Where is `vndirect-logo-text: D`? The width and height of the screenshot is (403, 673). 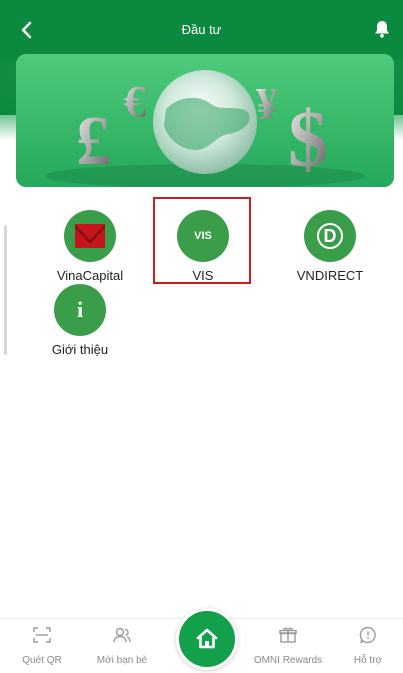
vndirect-logo-text: D is located at coordinates (330, 236).